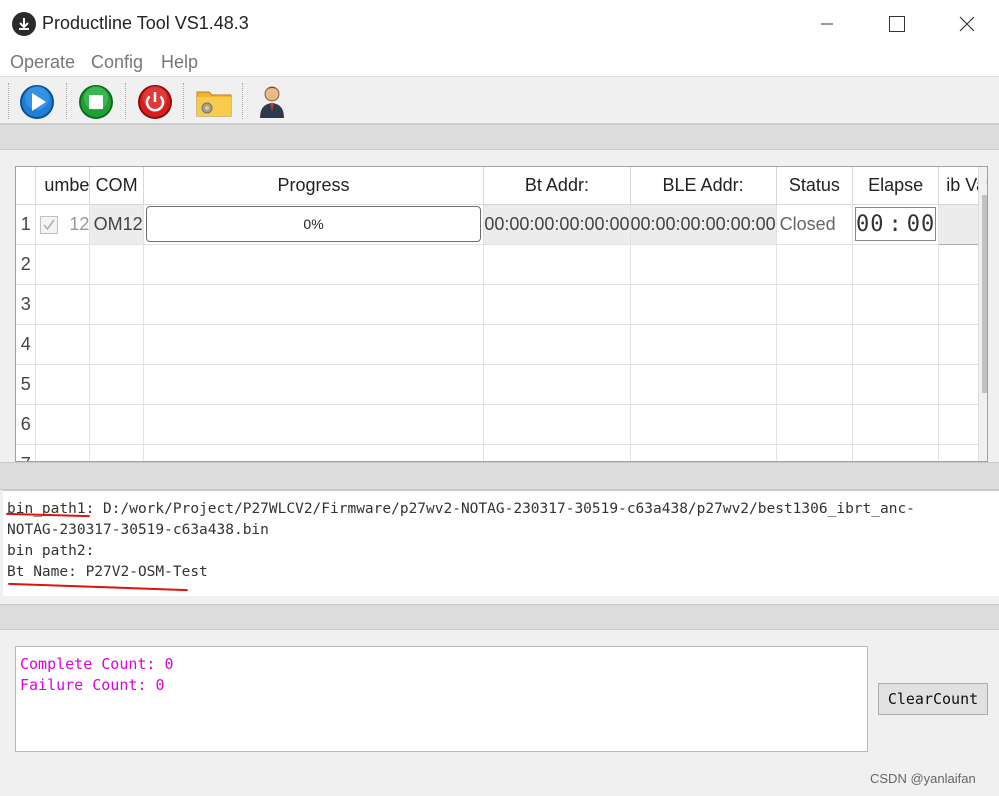  Describe the element at coordinates (155, 102) in the screenshot. I see `power-button` at that location.